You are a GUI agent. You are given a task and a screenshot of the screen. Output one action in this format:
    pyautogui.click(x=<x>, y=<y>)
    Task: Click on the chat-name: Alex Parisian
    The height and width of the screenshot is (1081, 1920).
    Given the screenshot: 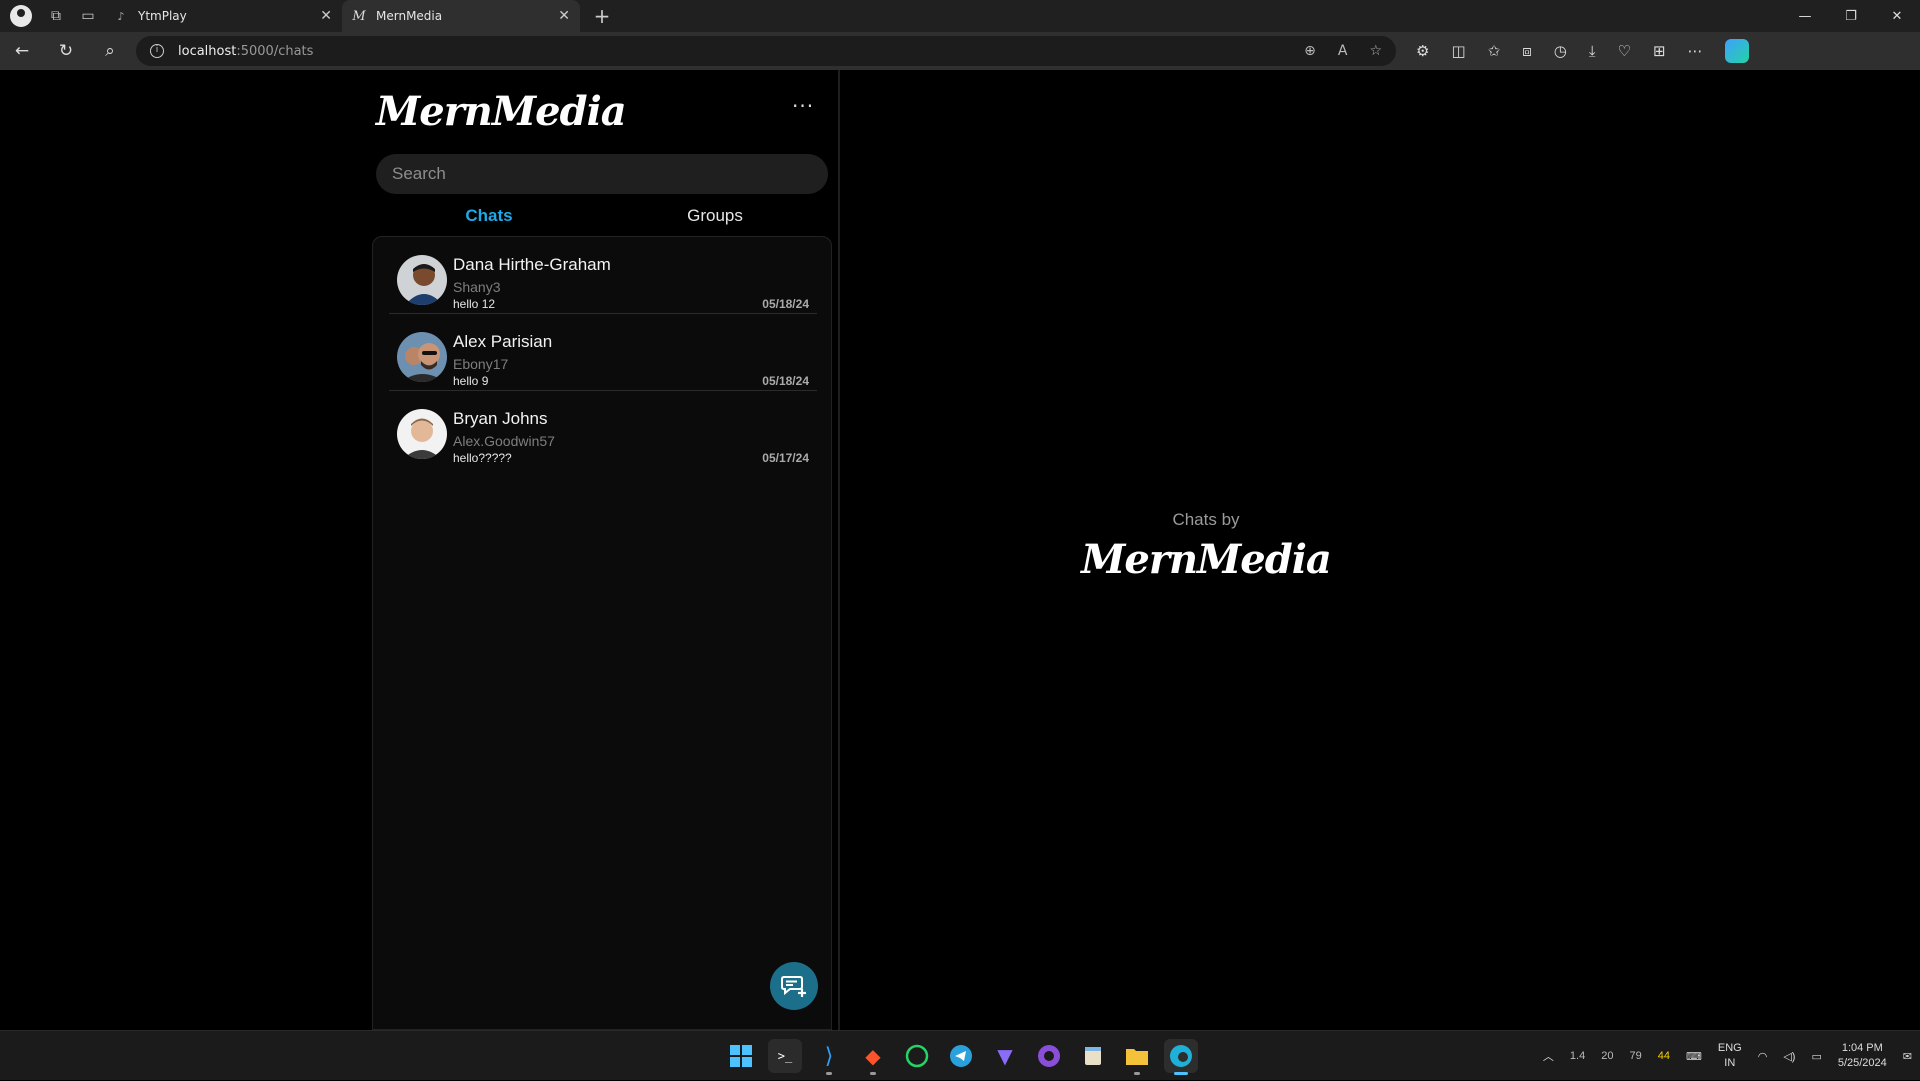 What is the action you would take?
    pyautogui.click(x=503, y=341)
    